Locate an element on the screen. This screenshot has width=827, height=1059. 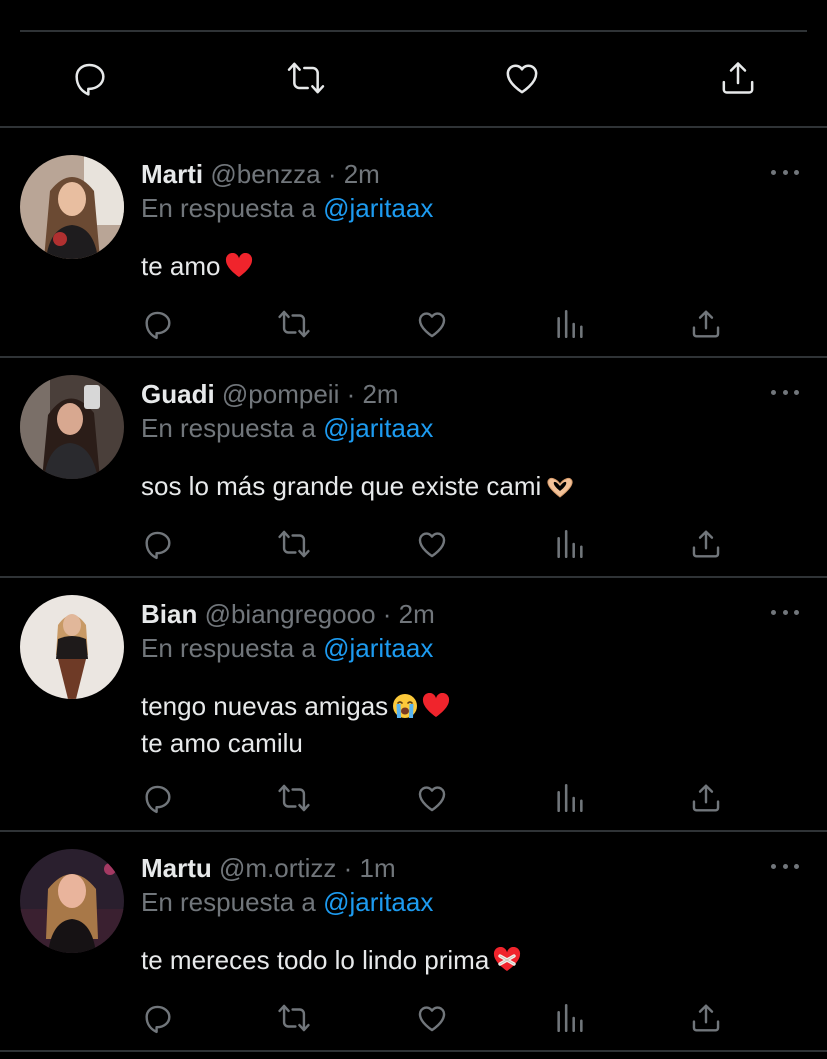
display-name: Bian is located at coordinates (169, 614).